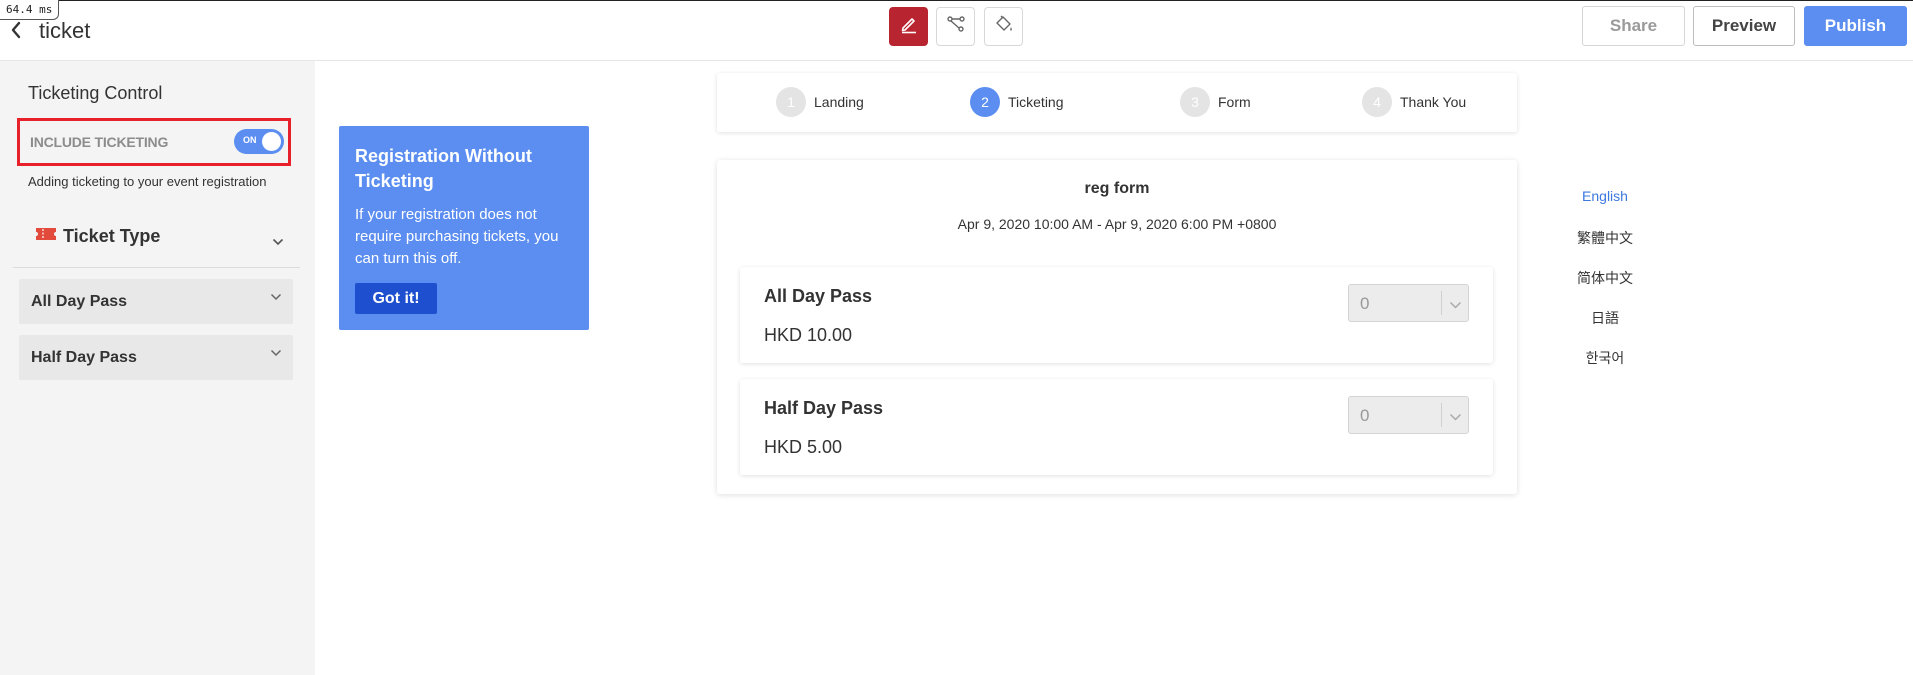 This screenshot has width=1913, height=675. Describe the element at coordinates (1605, 318) in the screenshot. I see `language-japanese: 日語` at that location.